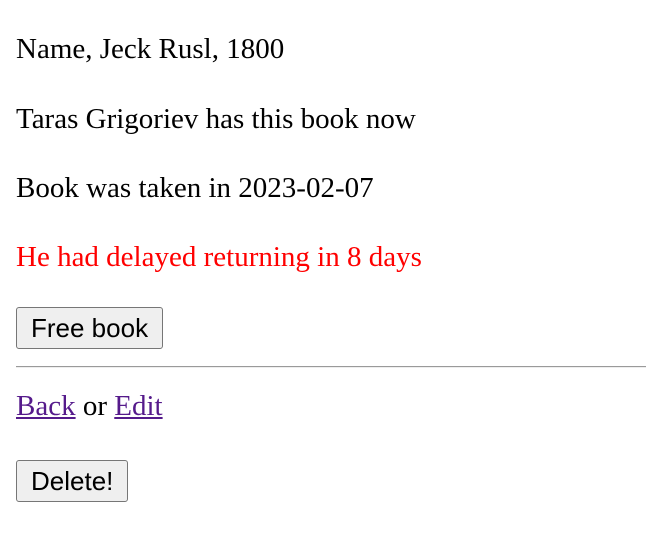 The image size is (646, 537). What do you see at coordinates (90, 328) in the screenshot?
I see `free-book-button: Free book` at bounding box center [90, 328].